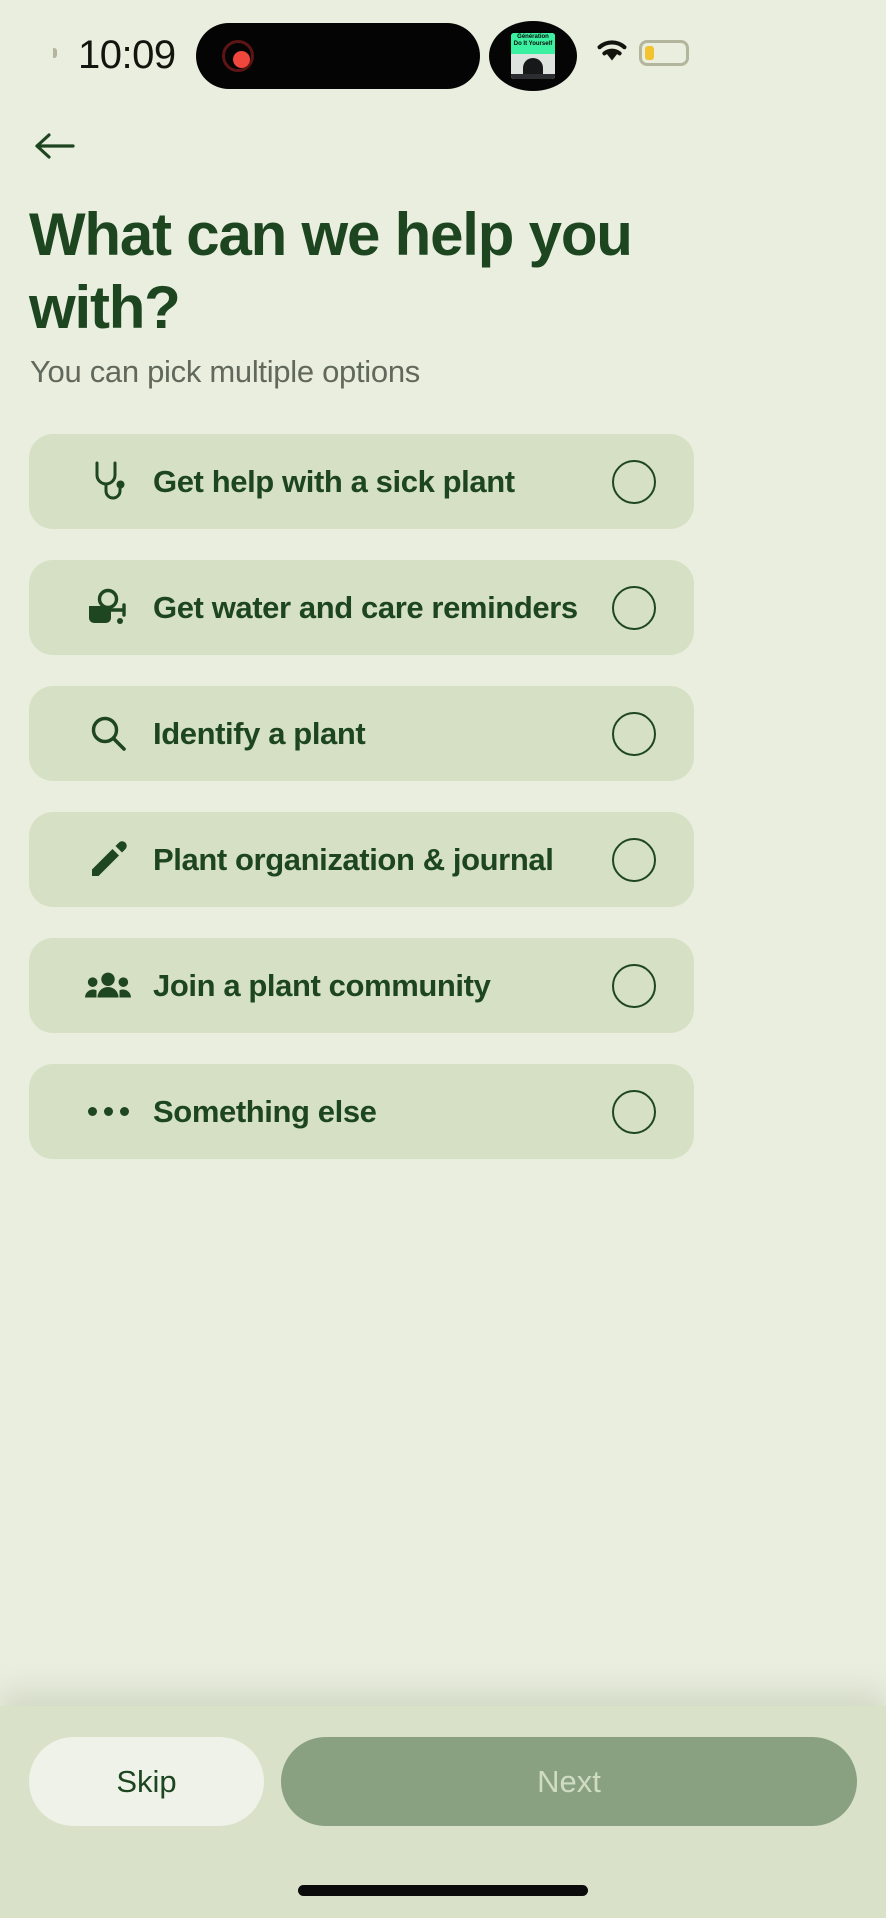 This screenshot has width=886, height=1918. I want to click on option-card-something-else: Something else, so click(361, 1111).